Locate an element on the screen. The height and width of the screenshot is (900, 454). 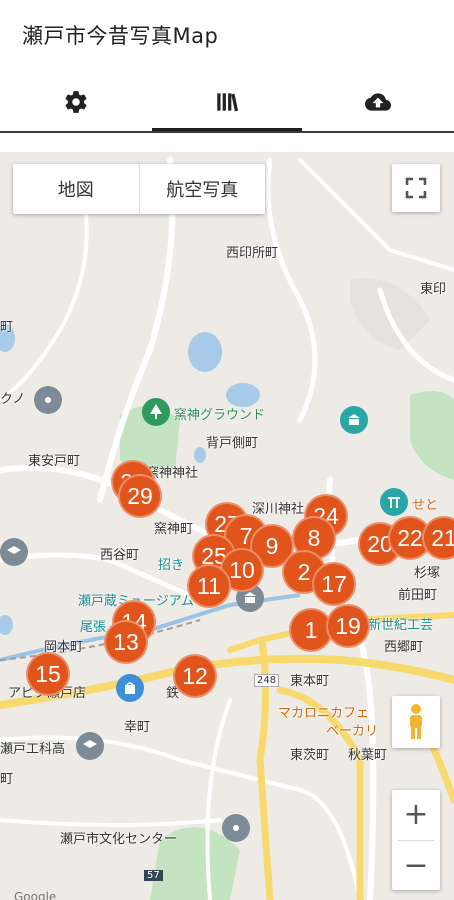
government-icon is located at coordinates (354, 420).